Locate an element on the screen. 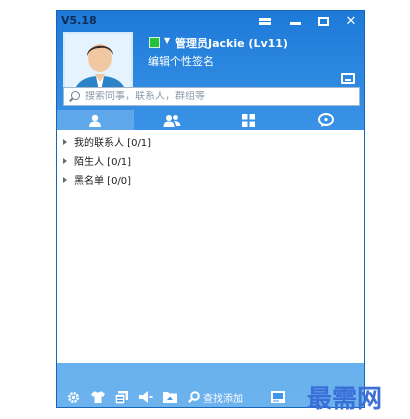 This screenshot has width=410, height=419. maximize-button is located at coordinates (323, 21).